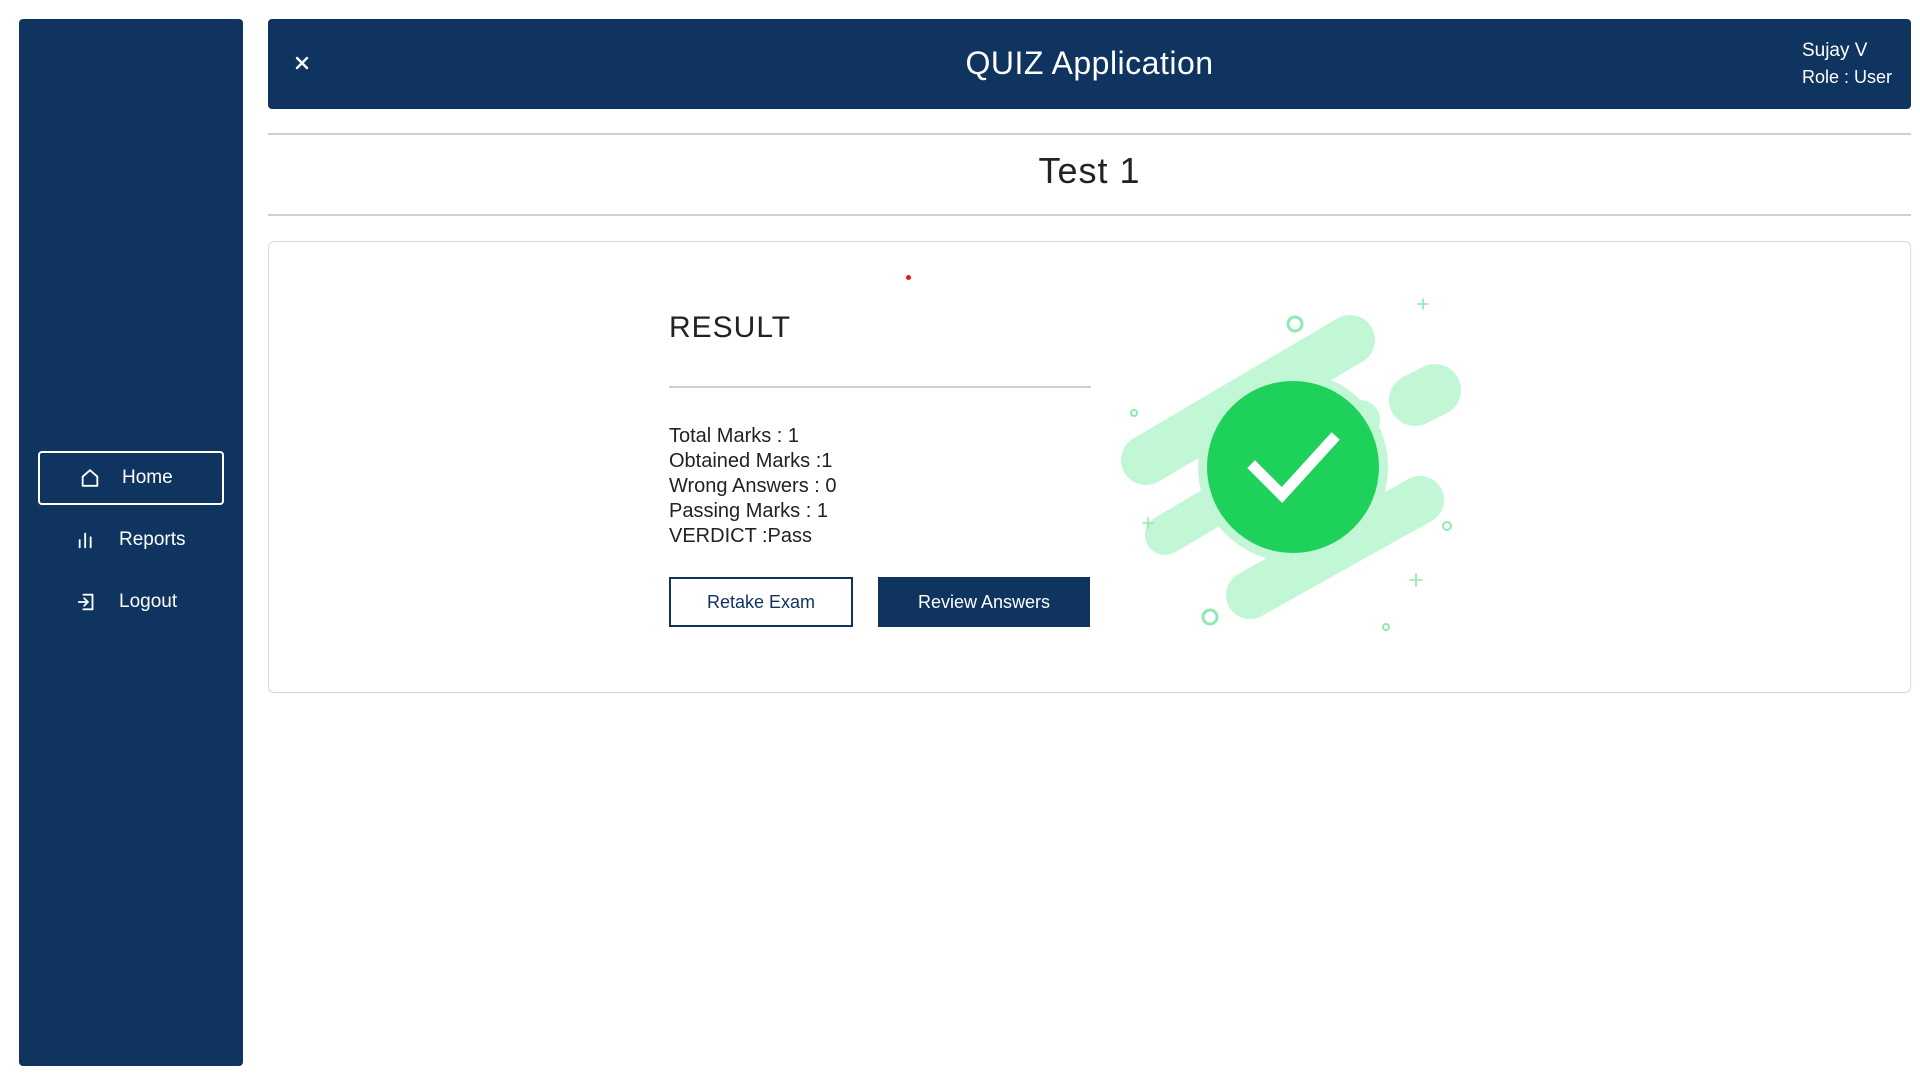 The height and width of the screenshot is (1080, 1920). Describe the element at coordinates (1834, 50) in the screenshot. I see `user-name: Sujay V` at that location.